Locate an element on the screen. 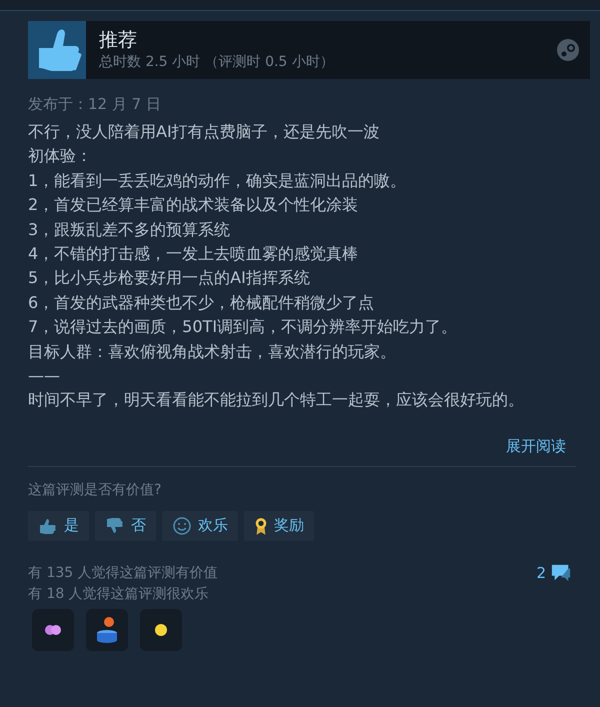 The image size is (600, 707). expand-link: 展开阅读 is located at coordinates (536, 446).